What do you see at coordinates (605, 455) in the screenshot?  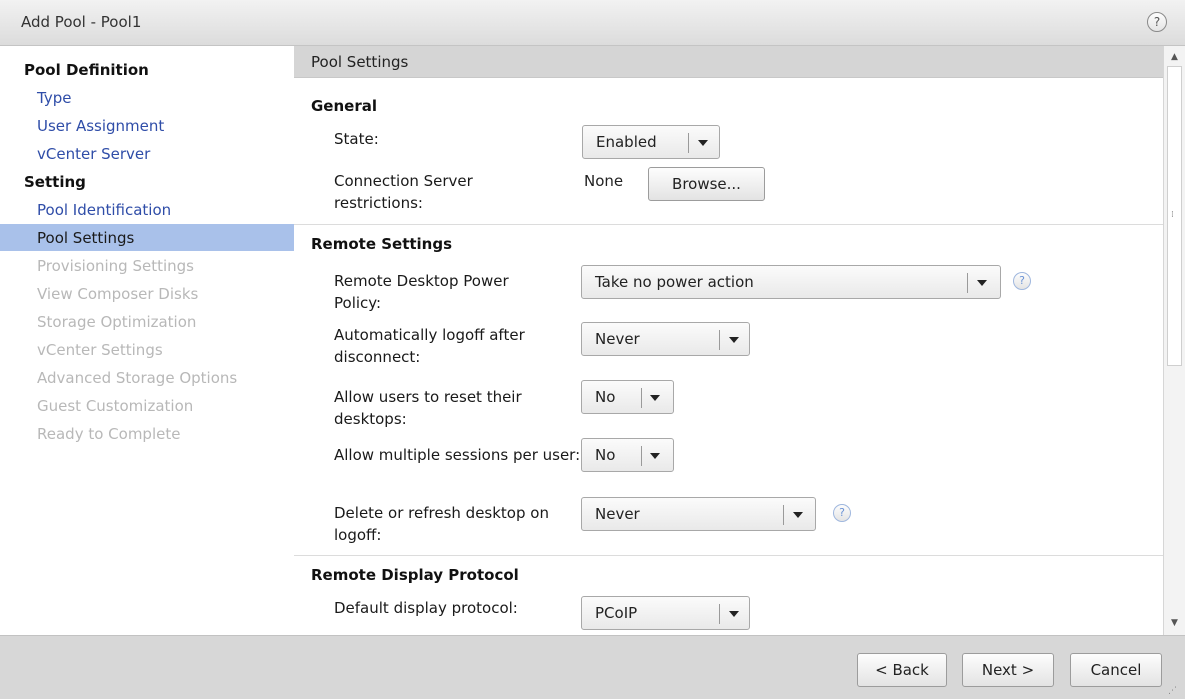 I see `multiple-sessions-value: No` at bounding box center [605, 455].